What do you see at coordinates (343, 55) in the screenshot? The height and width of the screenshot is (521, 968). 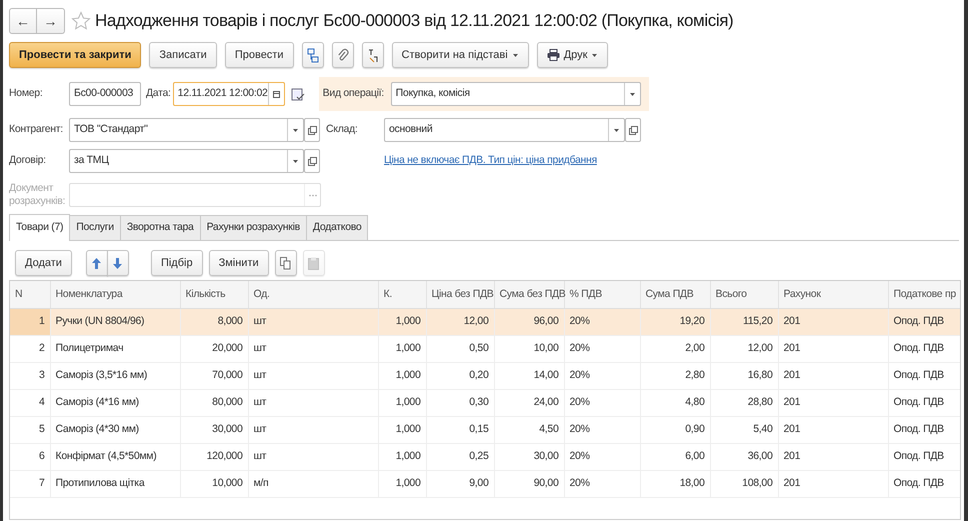 I see `paperclip-button` at bounding box center [343, 55].